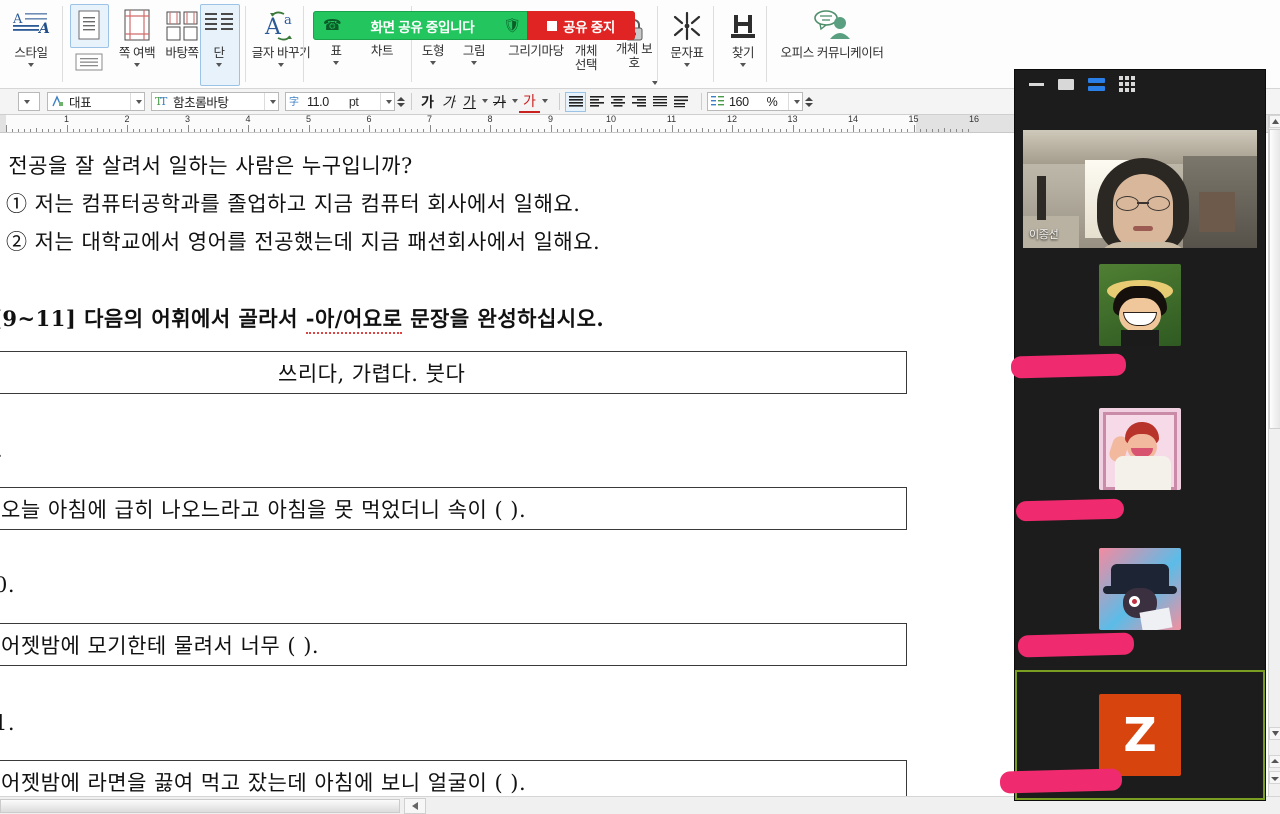 The width and height of the screenshot is (1280, 814). What do you see at coordinates (499, 102) in the screenshot?
I see `strikethrough-button: 가` at bounding box center [499, 102].